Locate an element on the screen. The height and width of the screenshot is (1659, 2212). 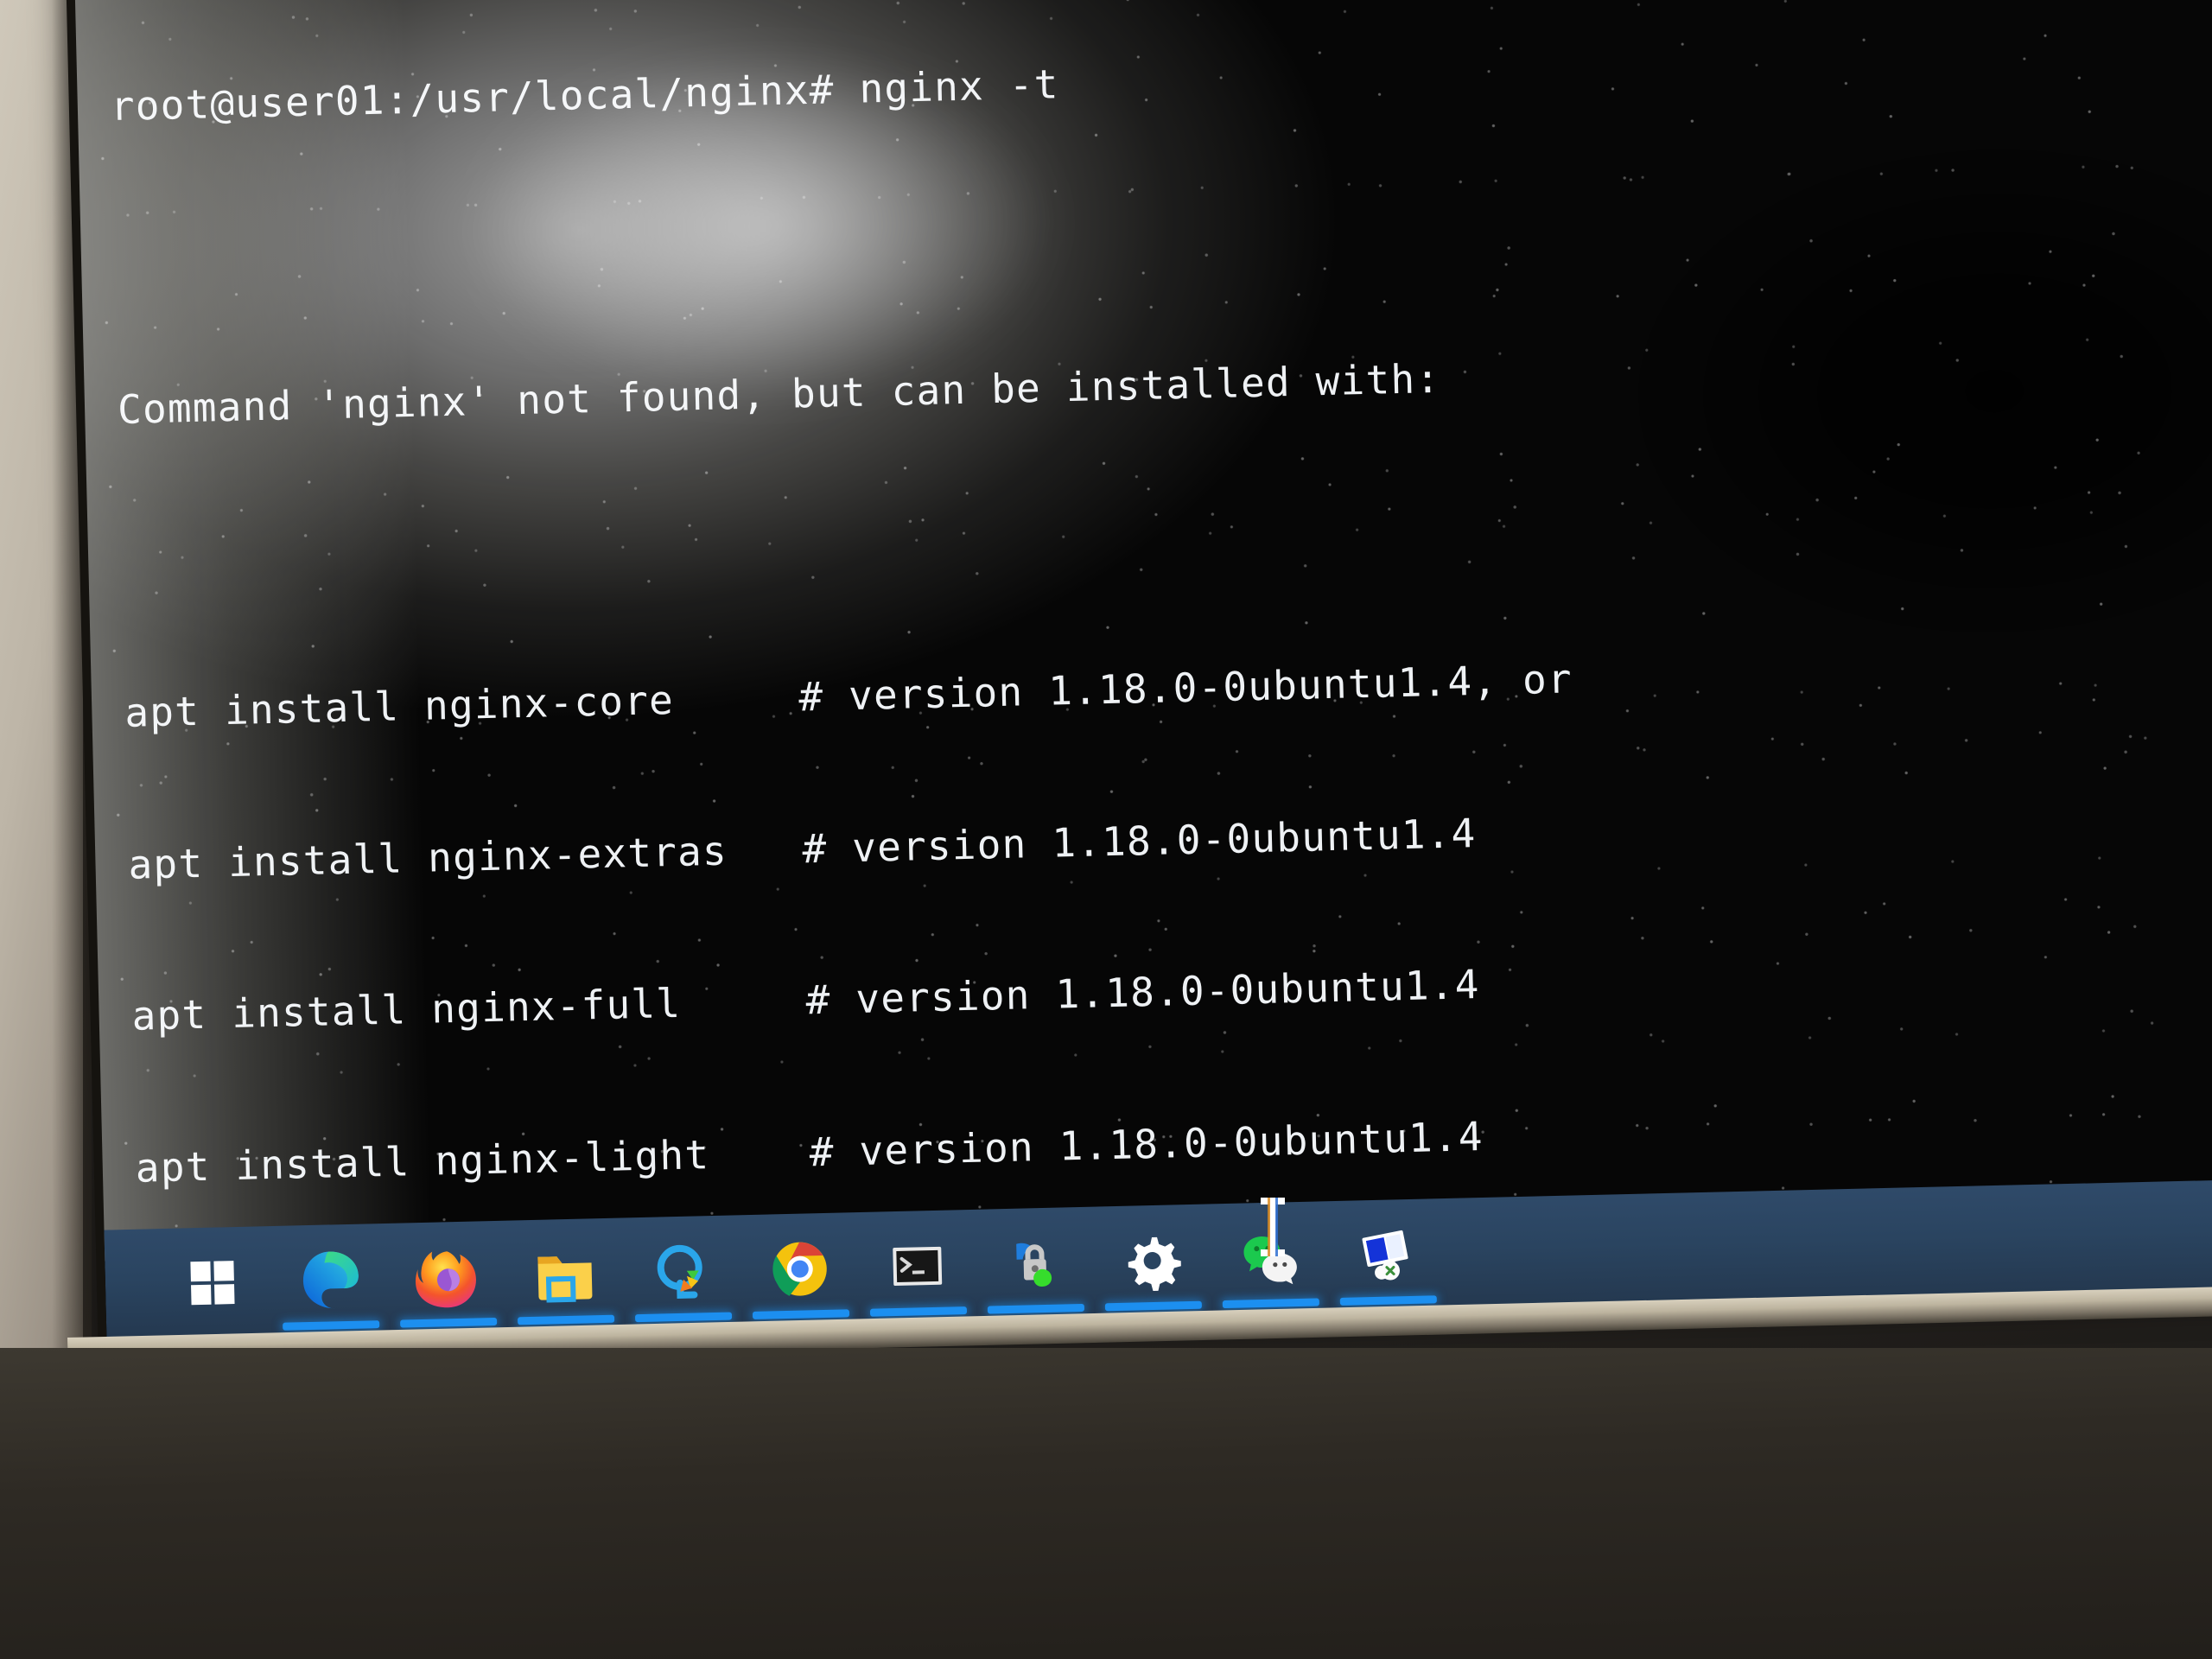
lock-shield-icon is located at coordinates (1035, 1263).